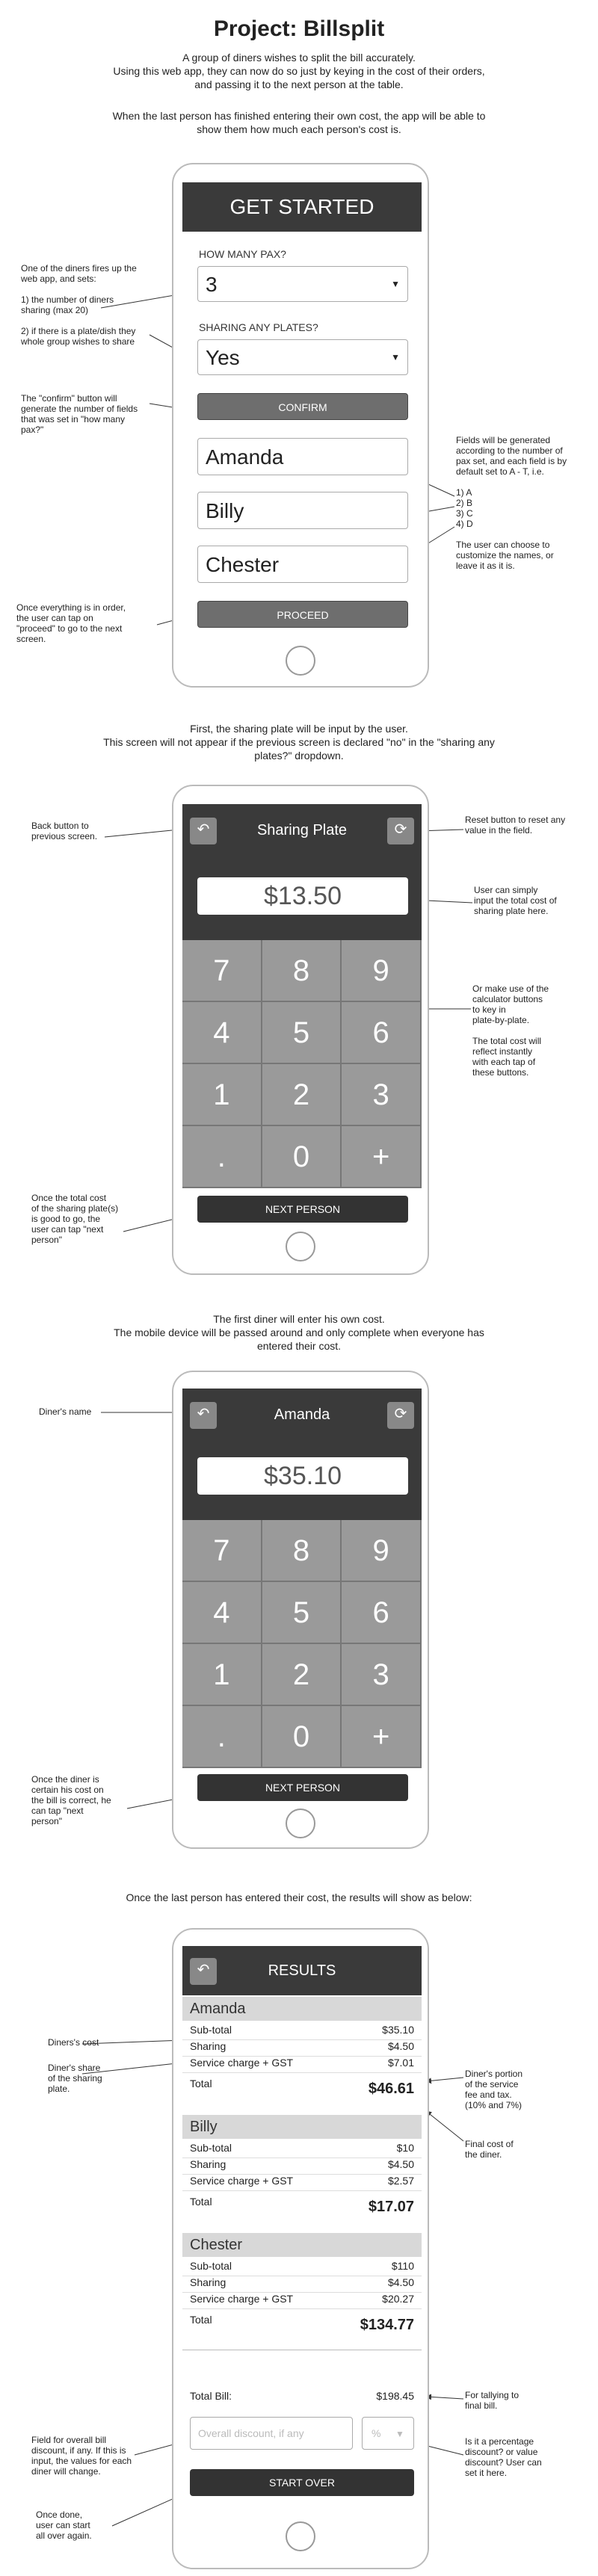 The width and height of the screenshot is (598, 2576). I want to click on name-field-2: Billy, so click(303, 511).